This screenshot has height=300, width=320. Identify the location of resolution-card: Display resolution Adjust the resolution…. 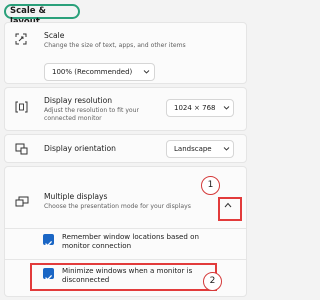
(125, 109).